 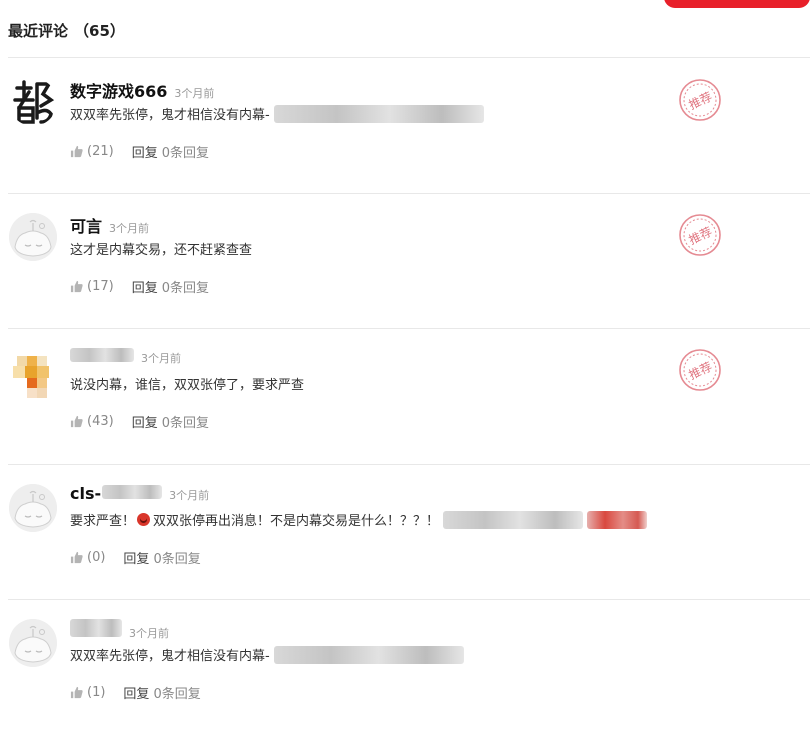 What do you see at coordinates (118, 90) in the screenshot?
I see `username: 数字游戏666` at bounding box center [118, 90].